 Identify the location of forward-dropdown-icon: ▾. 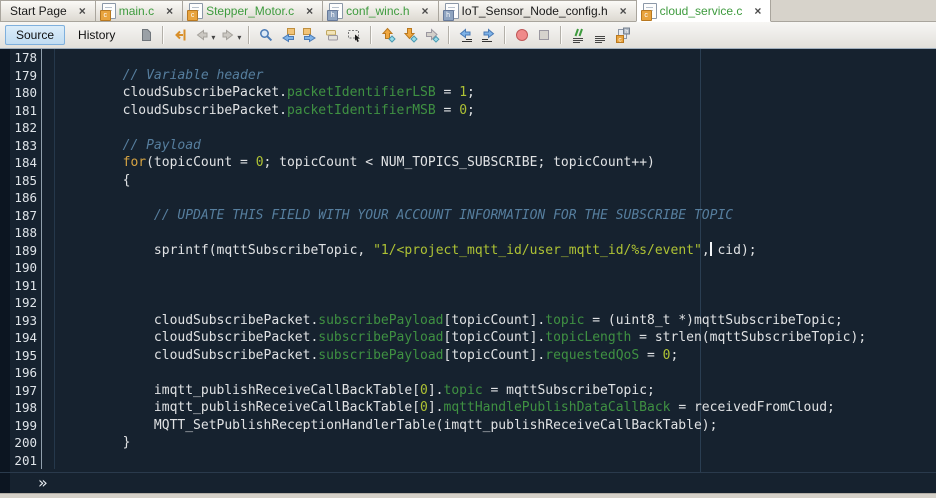
(239, 37).